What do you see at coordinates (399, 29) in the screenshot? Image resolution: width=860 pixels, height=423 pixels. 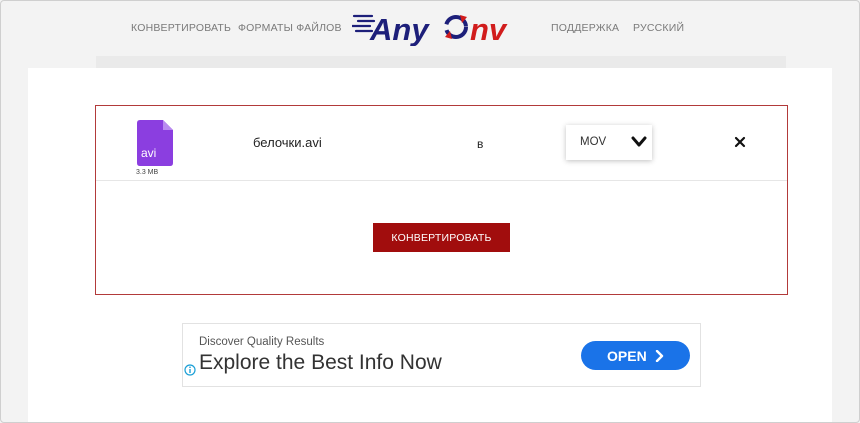 I see `svg-text: Any` at bounding box center [399, 29].